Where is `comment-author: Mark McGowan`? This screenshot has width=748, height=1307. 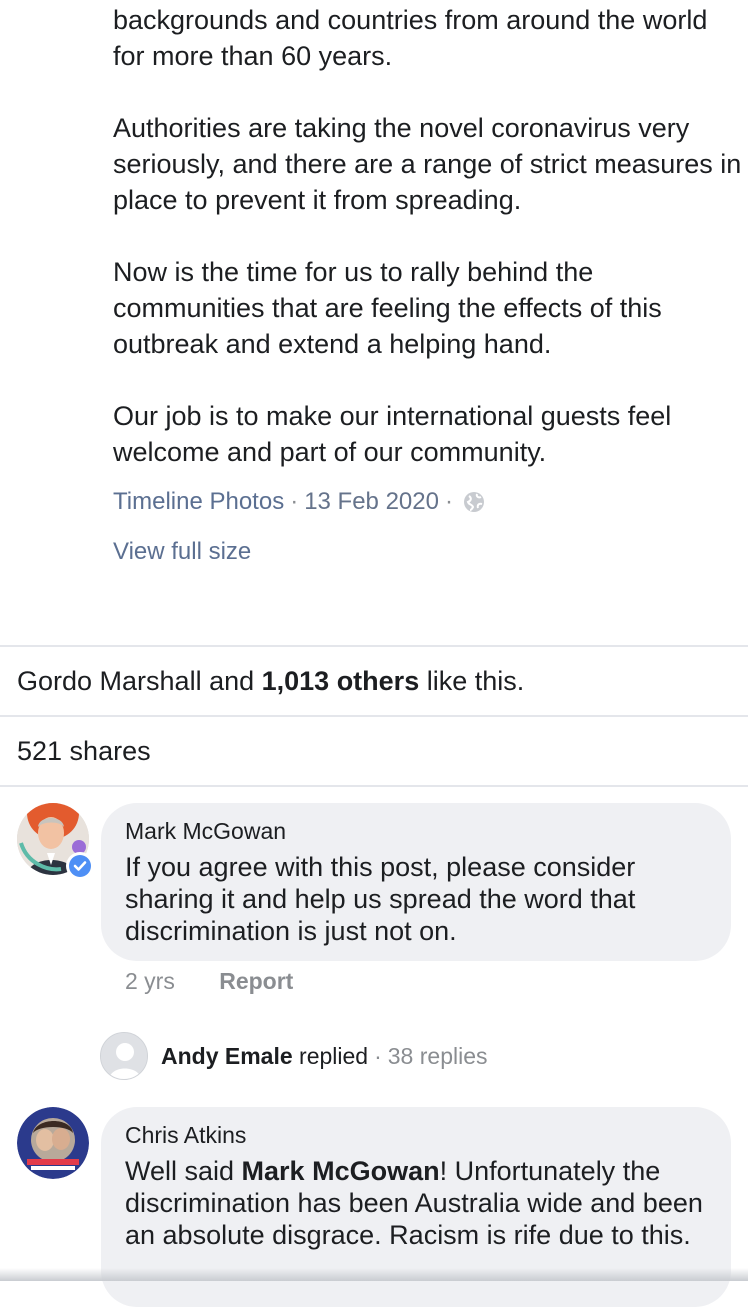 comment-author: Mark McGowan is located at coordinates (416, 831).